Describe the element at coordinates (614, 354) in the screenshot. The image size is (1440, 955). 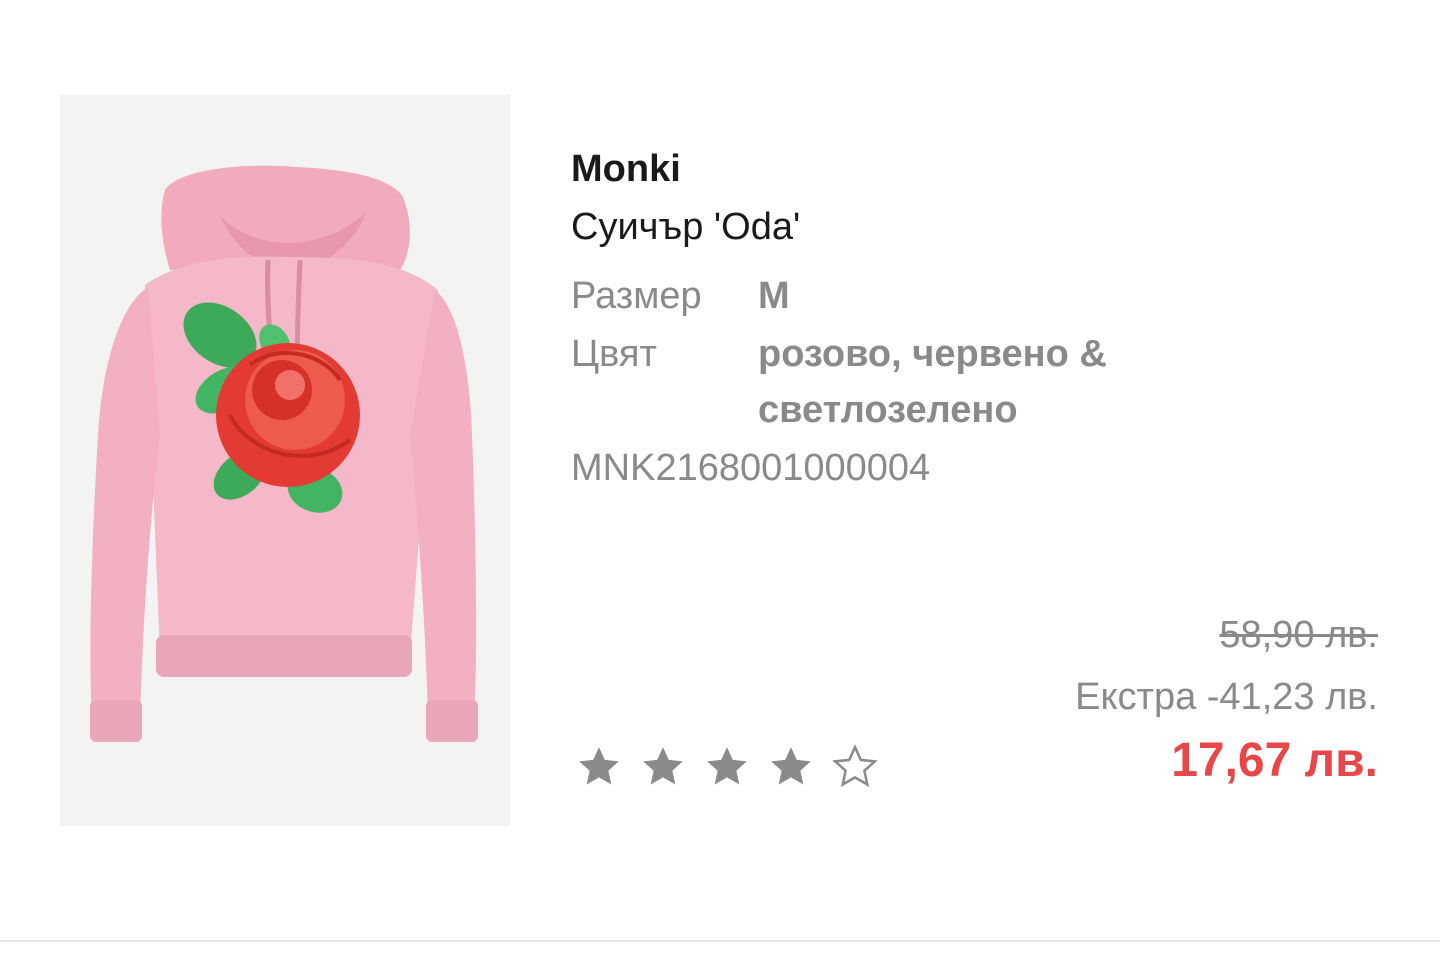
I see `color-label: Цвят` at that location.